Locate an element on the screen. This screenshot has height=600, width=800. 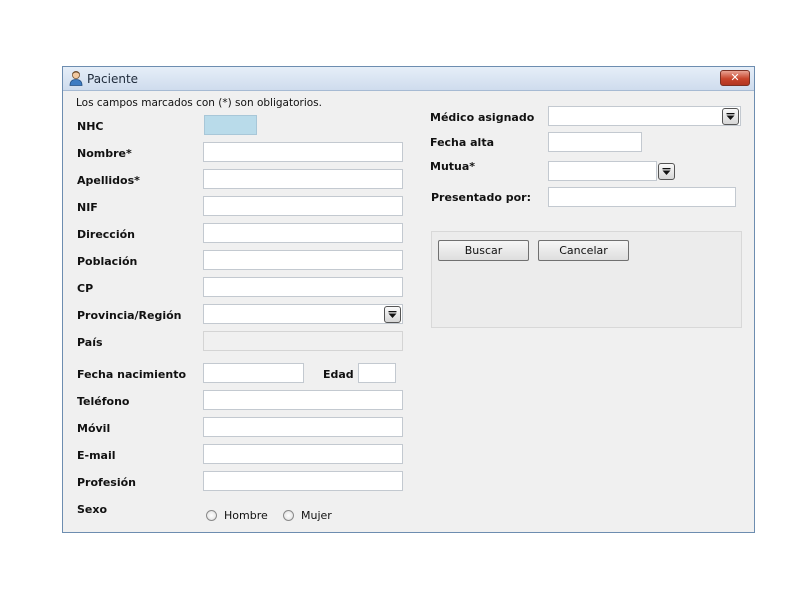
fecha-nacimiento-field is located at coordinates (253, 373).